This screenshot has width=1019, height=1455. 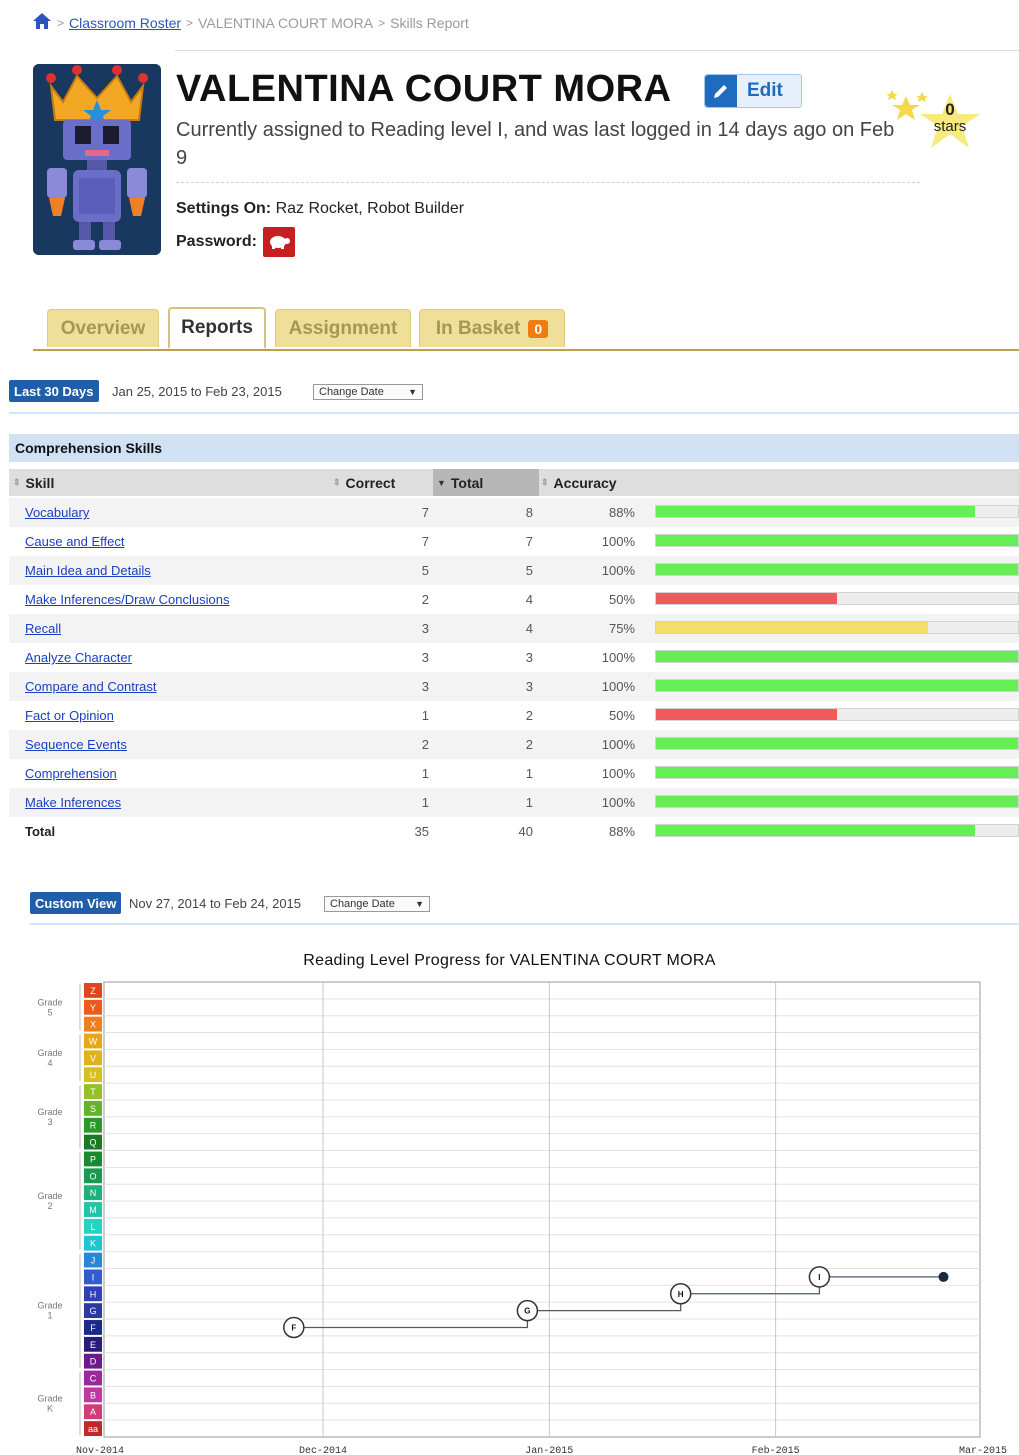 What do you see at coordinates (43, 628) in the screenshot?
I see `skill-link: Recall` at bounding box center [43, 628].